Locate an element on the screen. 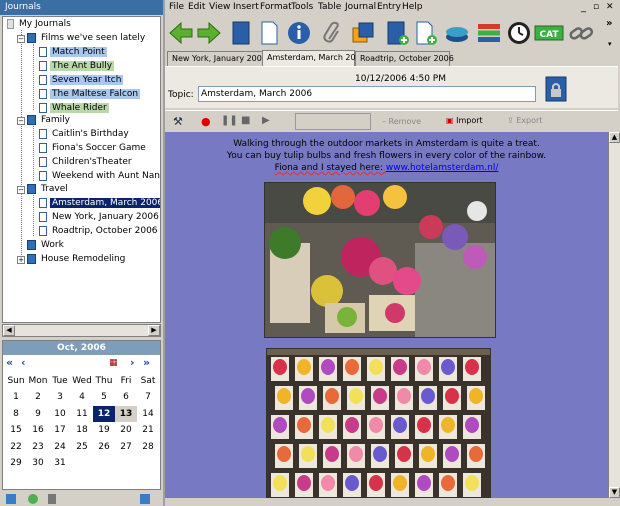 The width and height of the screenshot is (620, 506). calendar-day: 3 is located at coordinates (60, 397).